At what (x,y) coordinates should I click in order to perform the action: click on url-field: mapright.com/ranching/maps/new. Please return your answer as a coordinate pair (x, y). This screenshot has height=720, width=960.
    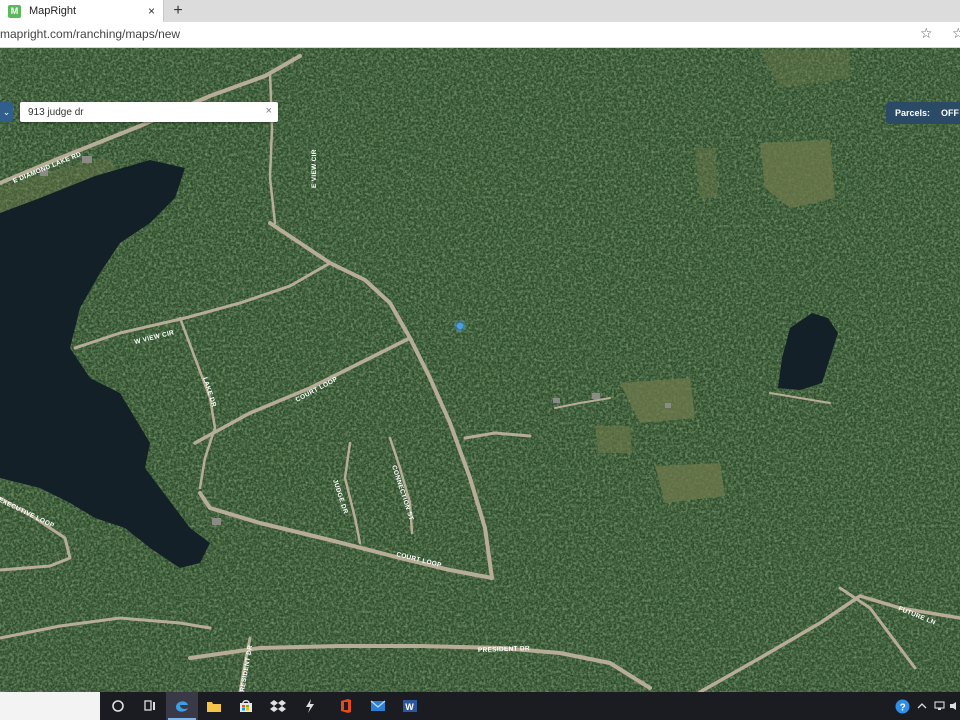
    Looking at the image, I should click on (90, 34).